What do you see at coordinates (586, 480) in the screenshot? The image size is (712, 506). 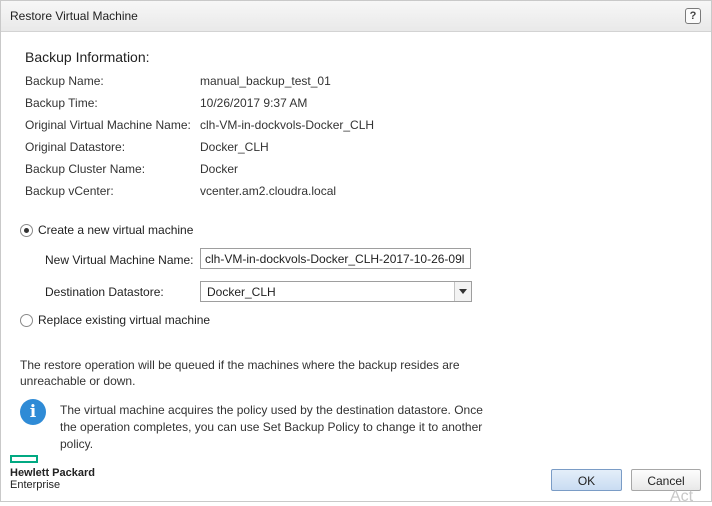 I see `ok-button: OK` at bounding box center [586, 480].